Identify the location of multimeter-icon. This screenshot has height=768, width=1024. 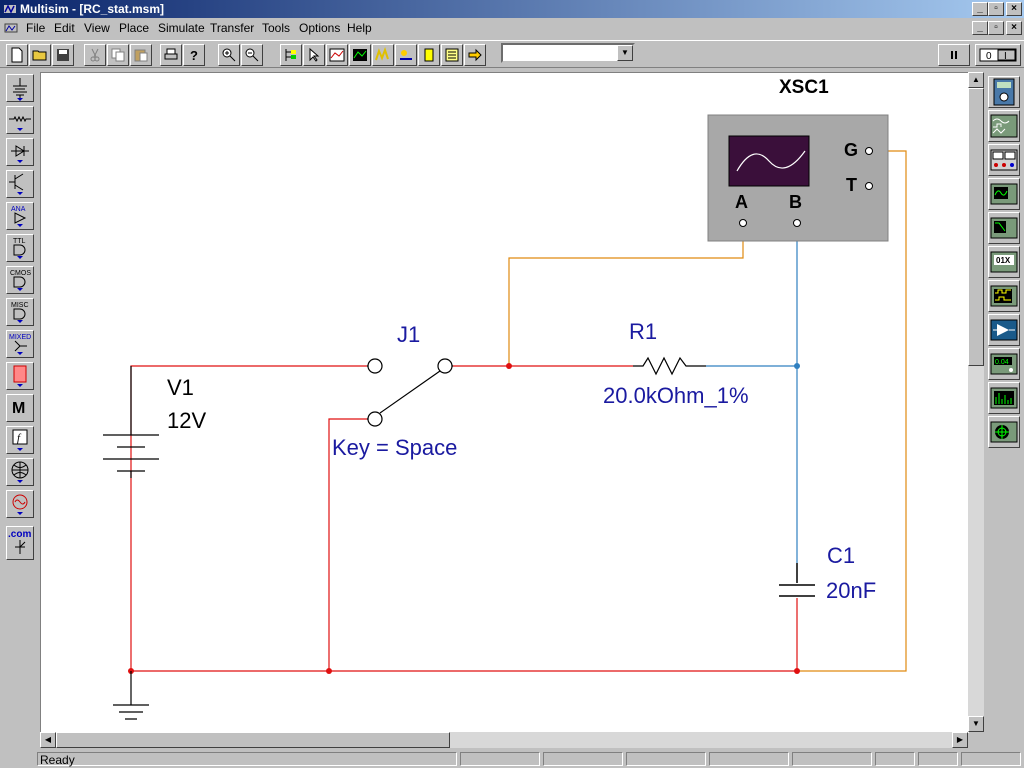
(1004, 92).